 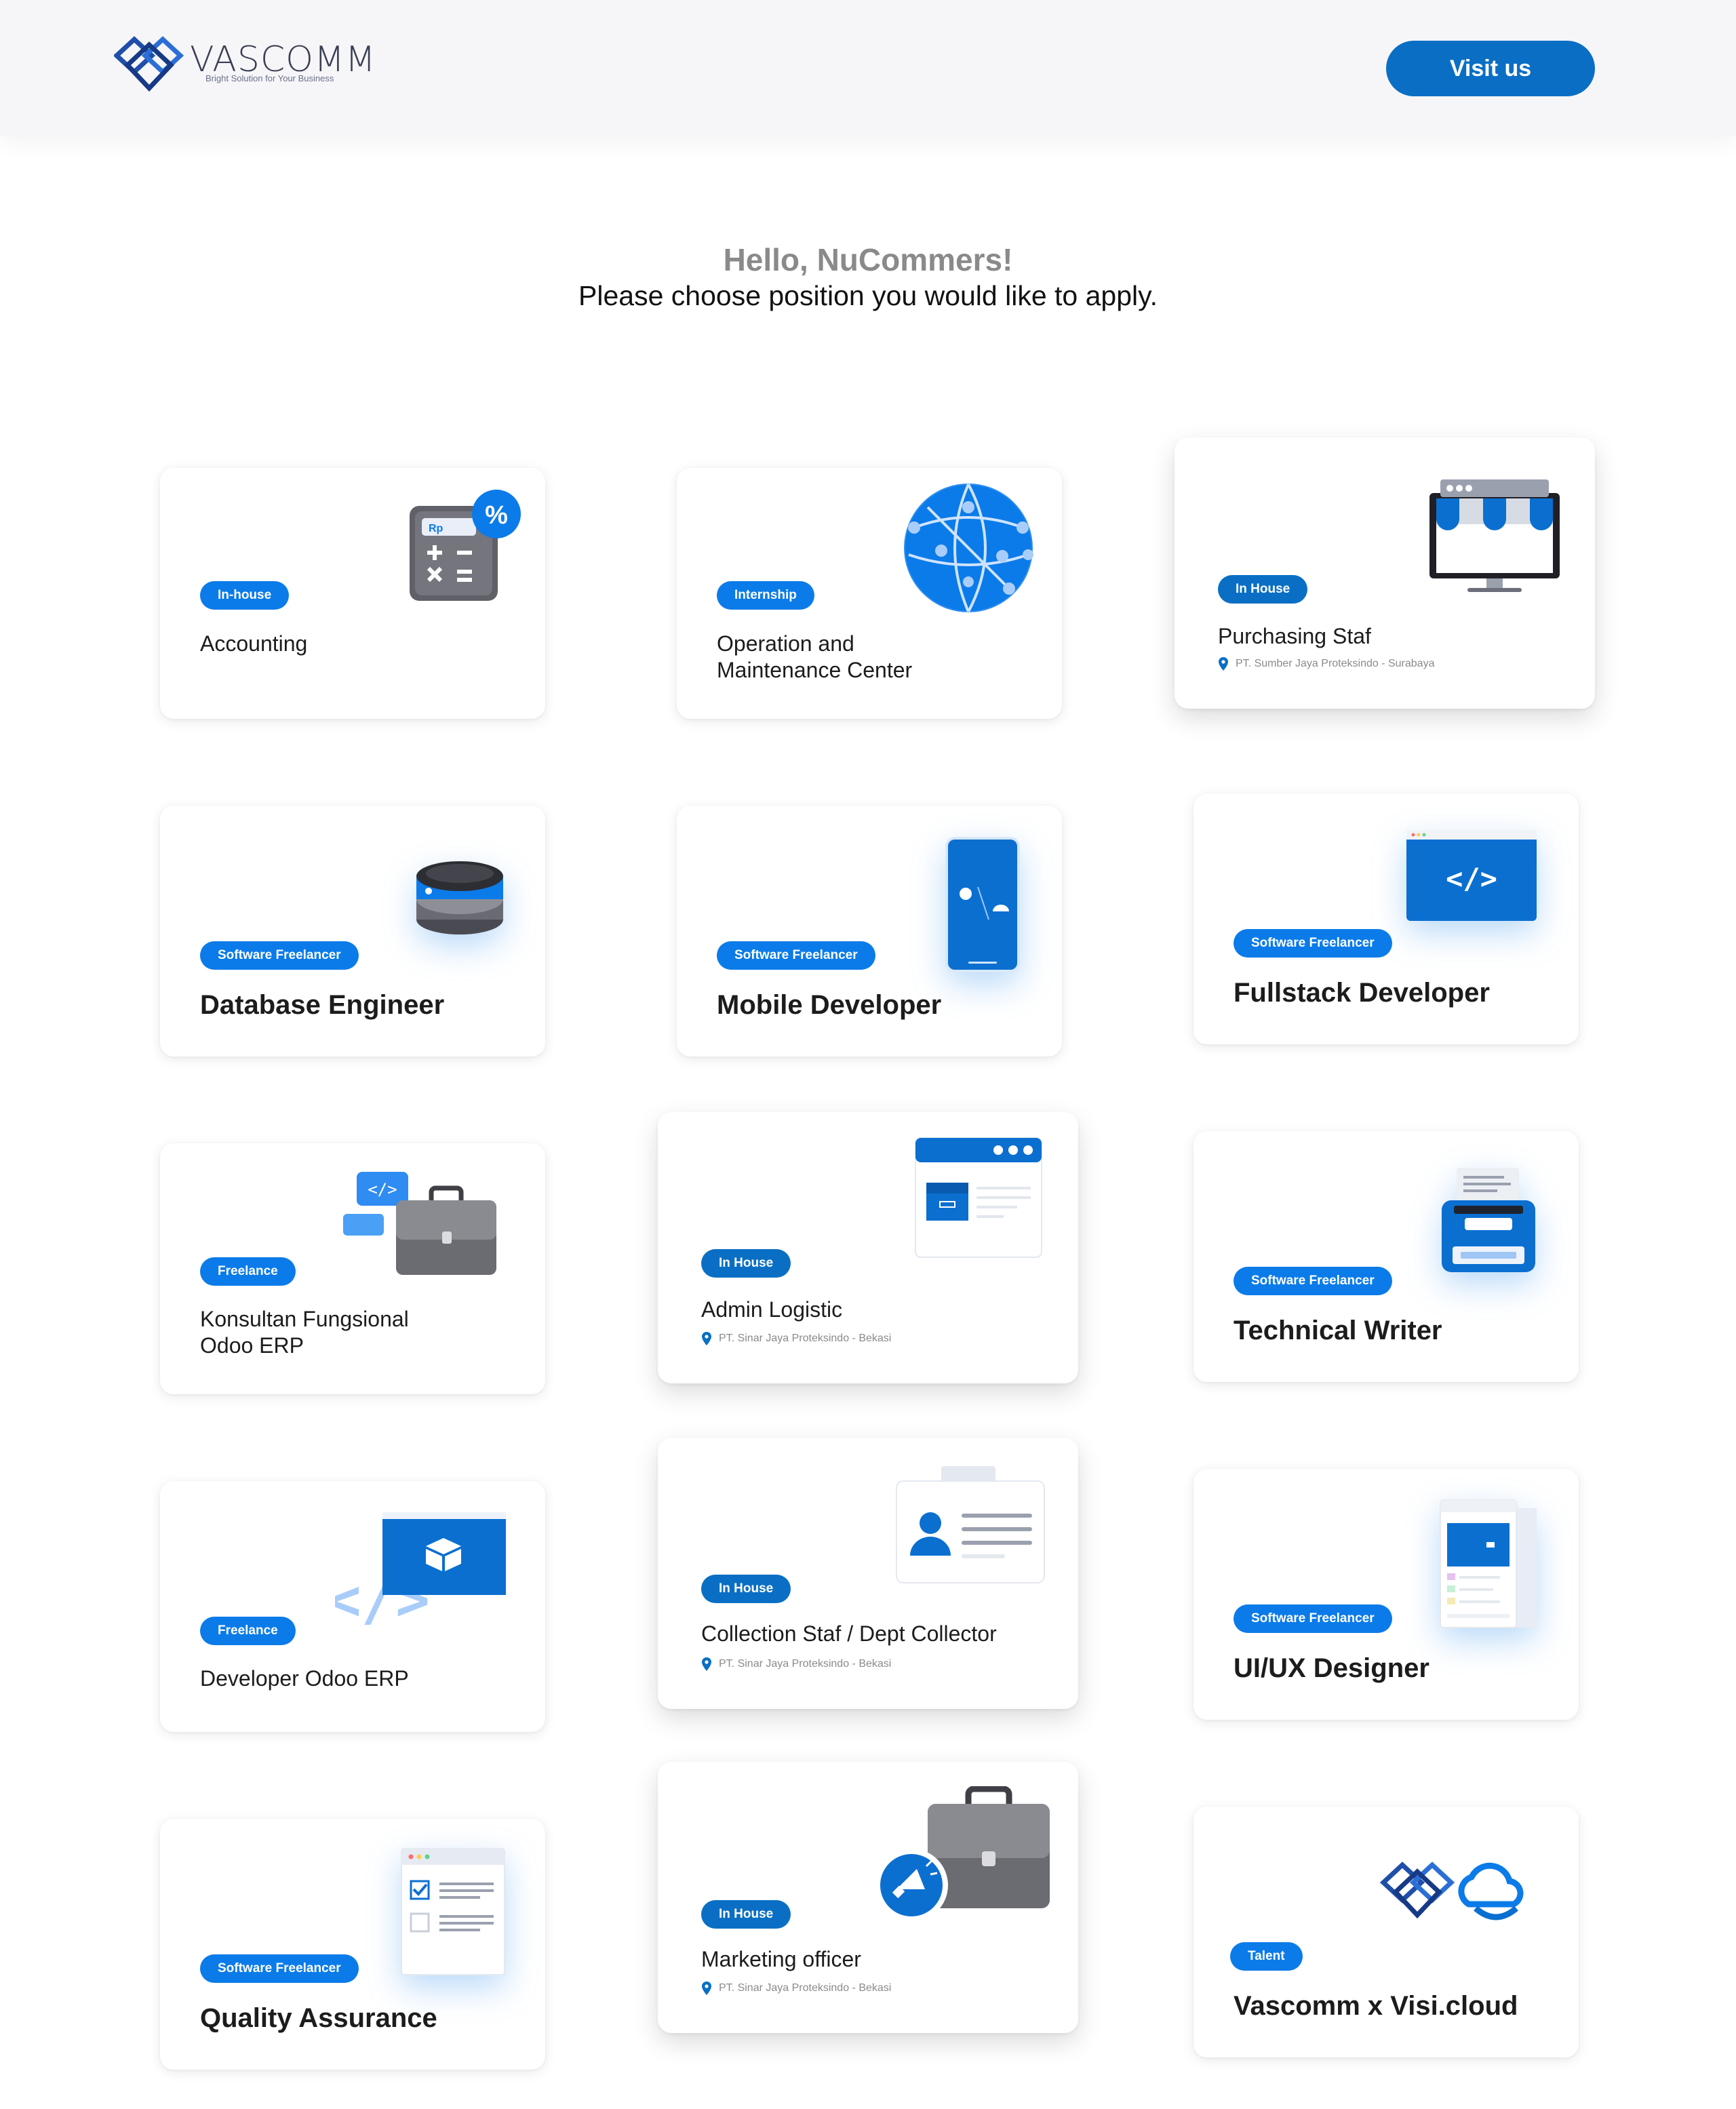 What do you see at coordinates (868, 259) in the screenshot?
I see `greeting-hello: Hello, NuCommers!` at bounding box center [868, 259].